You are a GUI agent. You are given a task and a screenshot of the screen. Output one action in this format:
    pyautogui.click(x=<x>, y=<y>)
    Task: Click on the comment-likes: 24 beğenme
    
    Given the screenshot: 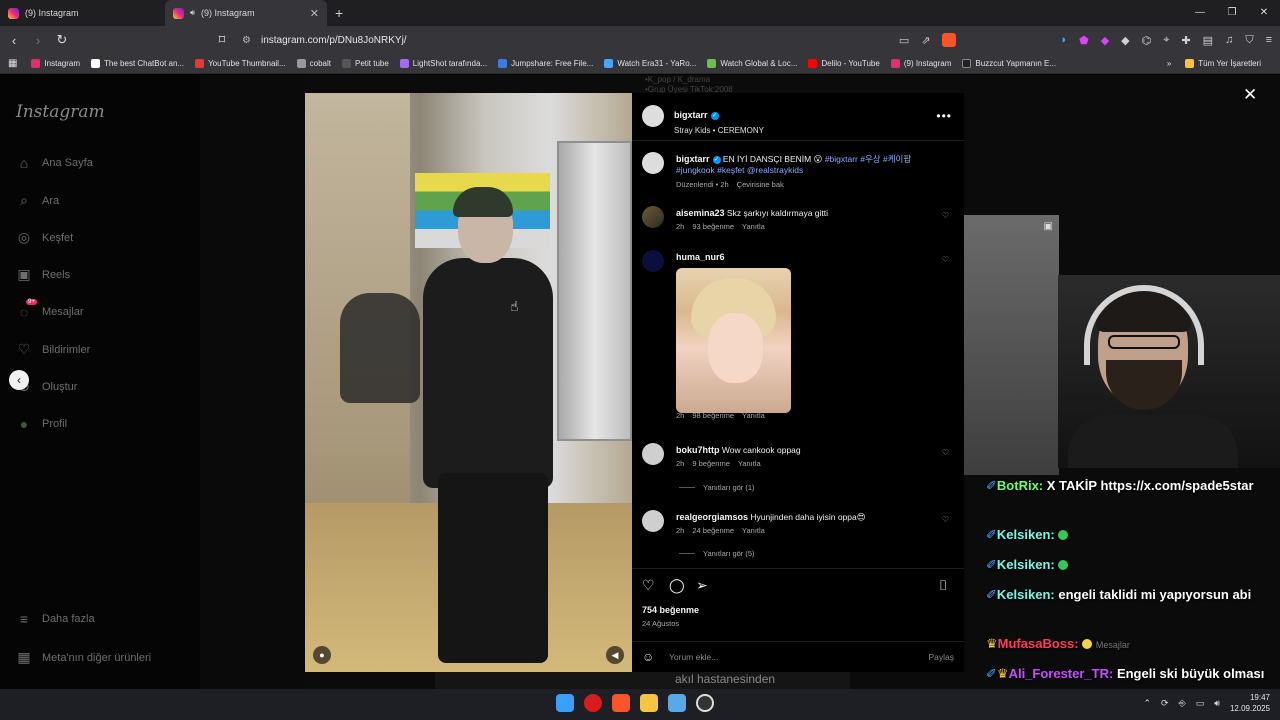 What is the action you would take?
    pyautogui.click(x=713, y=530)
    